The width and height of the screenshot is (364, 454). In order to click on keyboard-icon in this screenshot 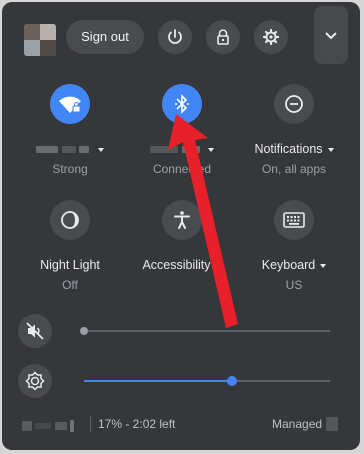, I will do `click(294, 220)`.